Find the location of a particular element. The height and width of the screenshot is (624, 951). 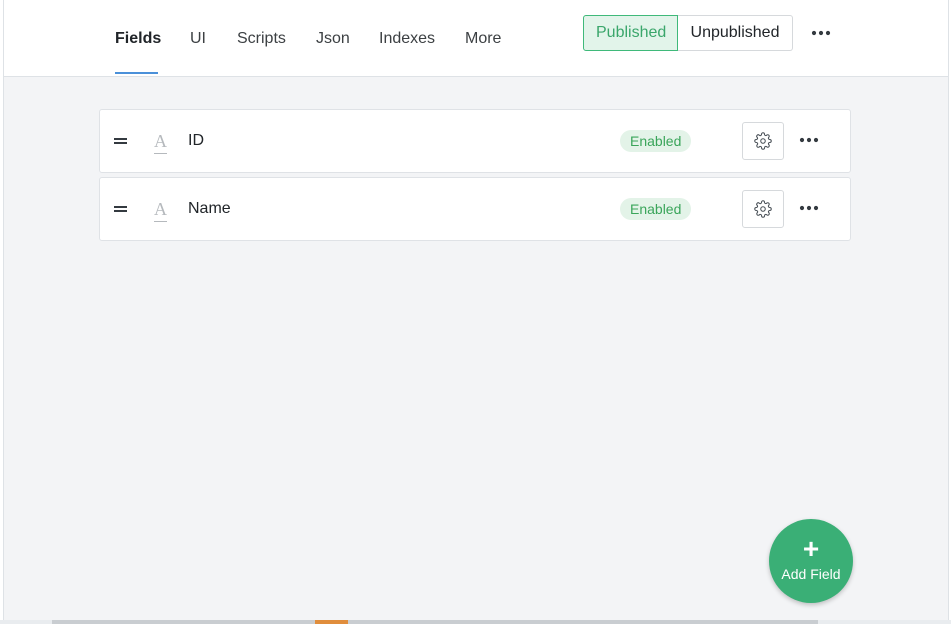

tab-json: Json is located at coordinates (333, 39).